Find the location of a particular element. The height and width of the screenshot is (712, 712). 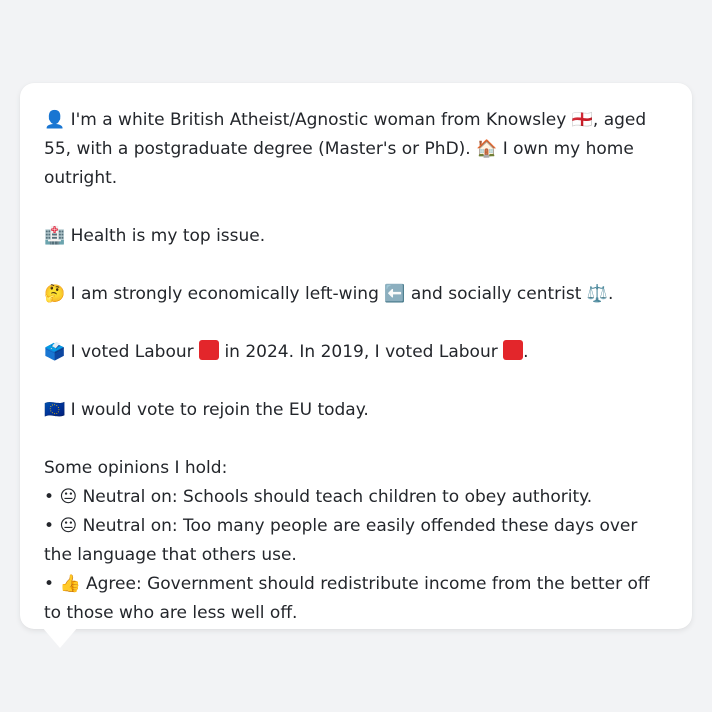

hospital-icon: 🏥 is located at coordinates (55, 236).